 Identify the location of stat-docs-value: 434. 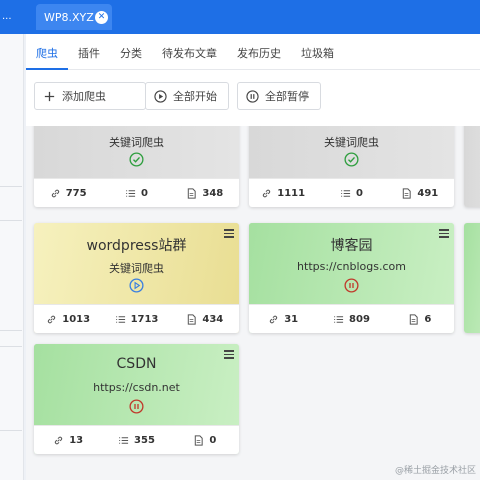
(213, 319).